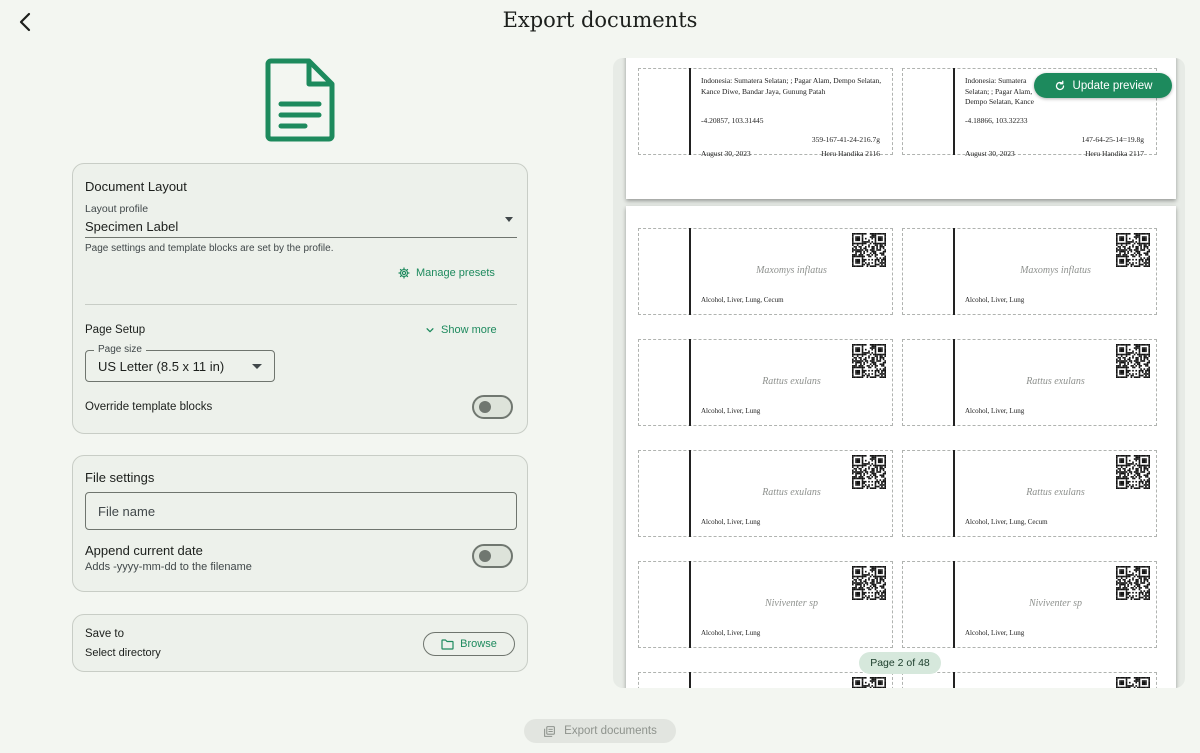  I want to click on refresh-icon, so click(1059, 85).